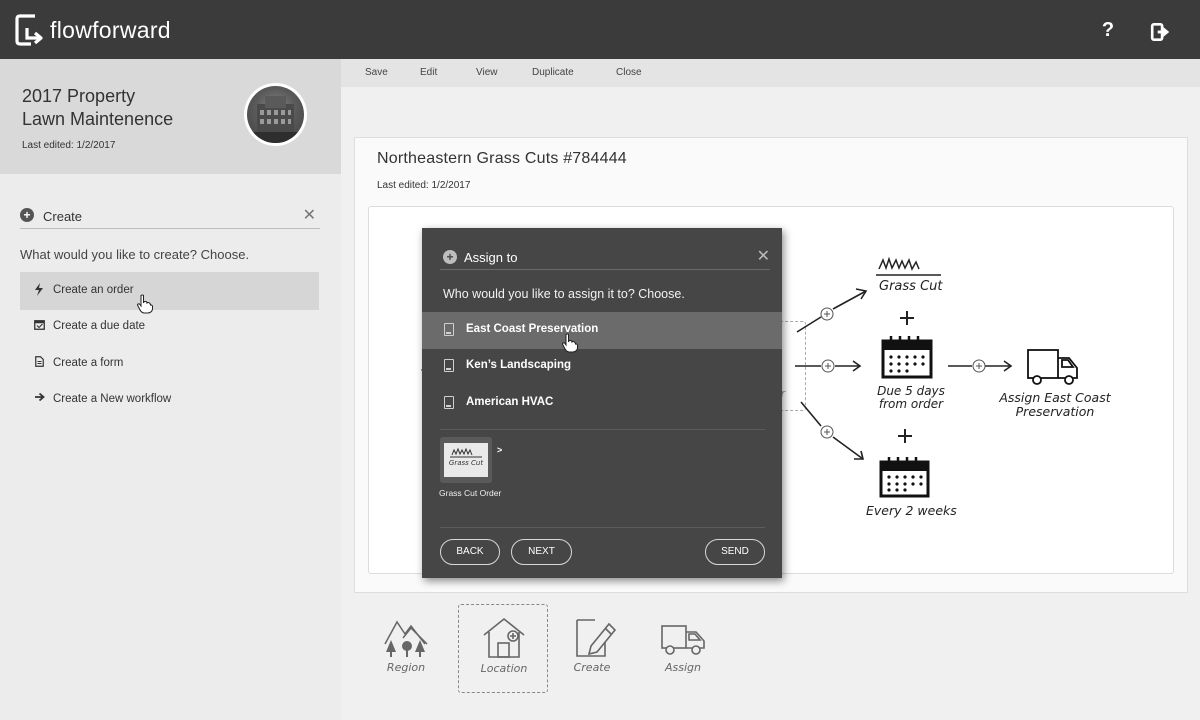  I want to click on toolbar: Save Edit View Duplicate Close, so click(770, 73).